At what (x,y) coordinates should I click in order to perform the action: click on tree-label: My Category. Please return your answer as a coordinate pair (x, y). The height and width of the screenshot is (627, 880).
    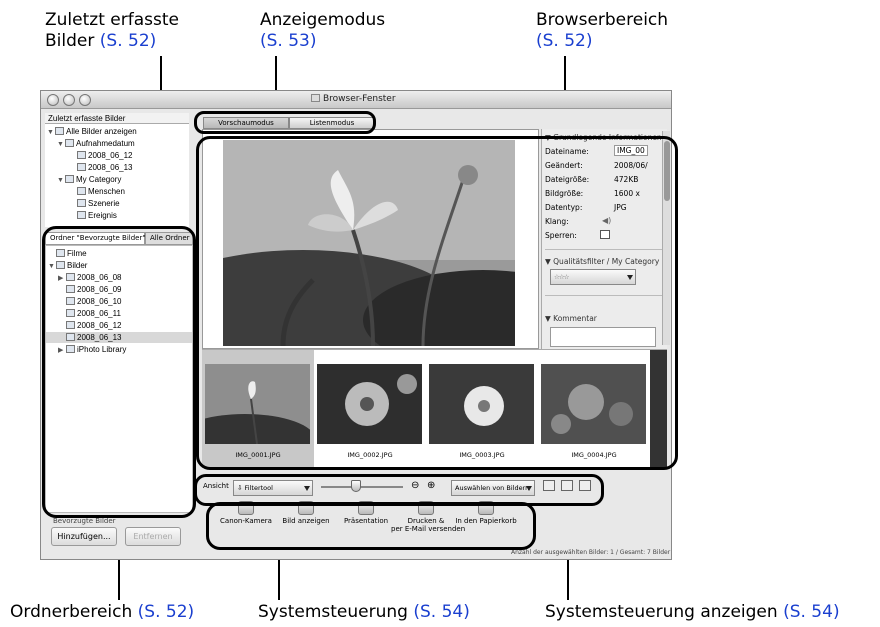
    Looking at the image, I should click on (99, 179).